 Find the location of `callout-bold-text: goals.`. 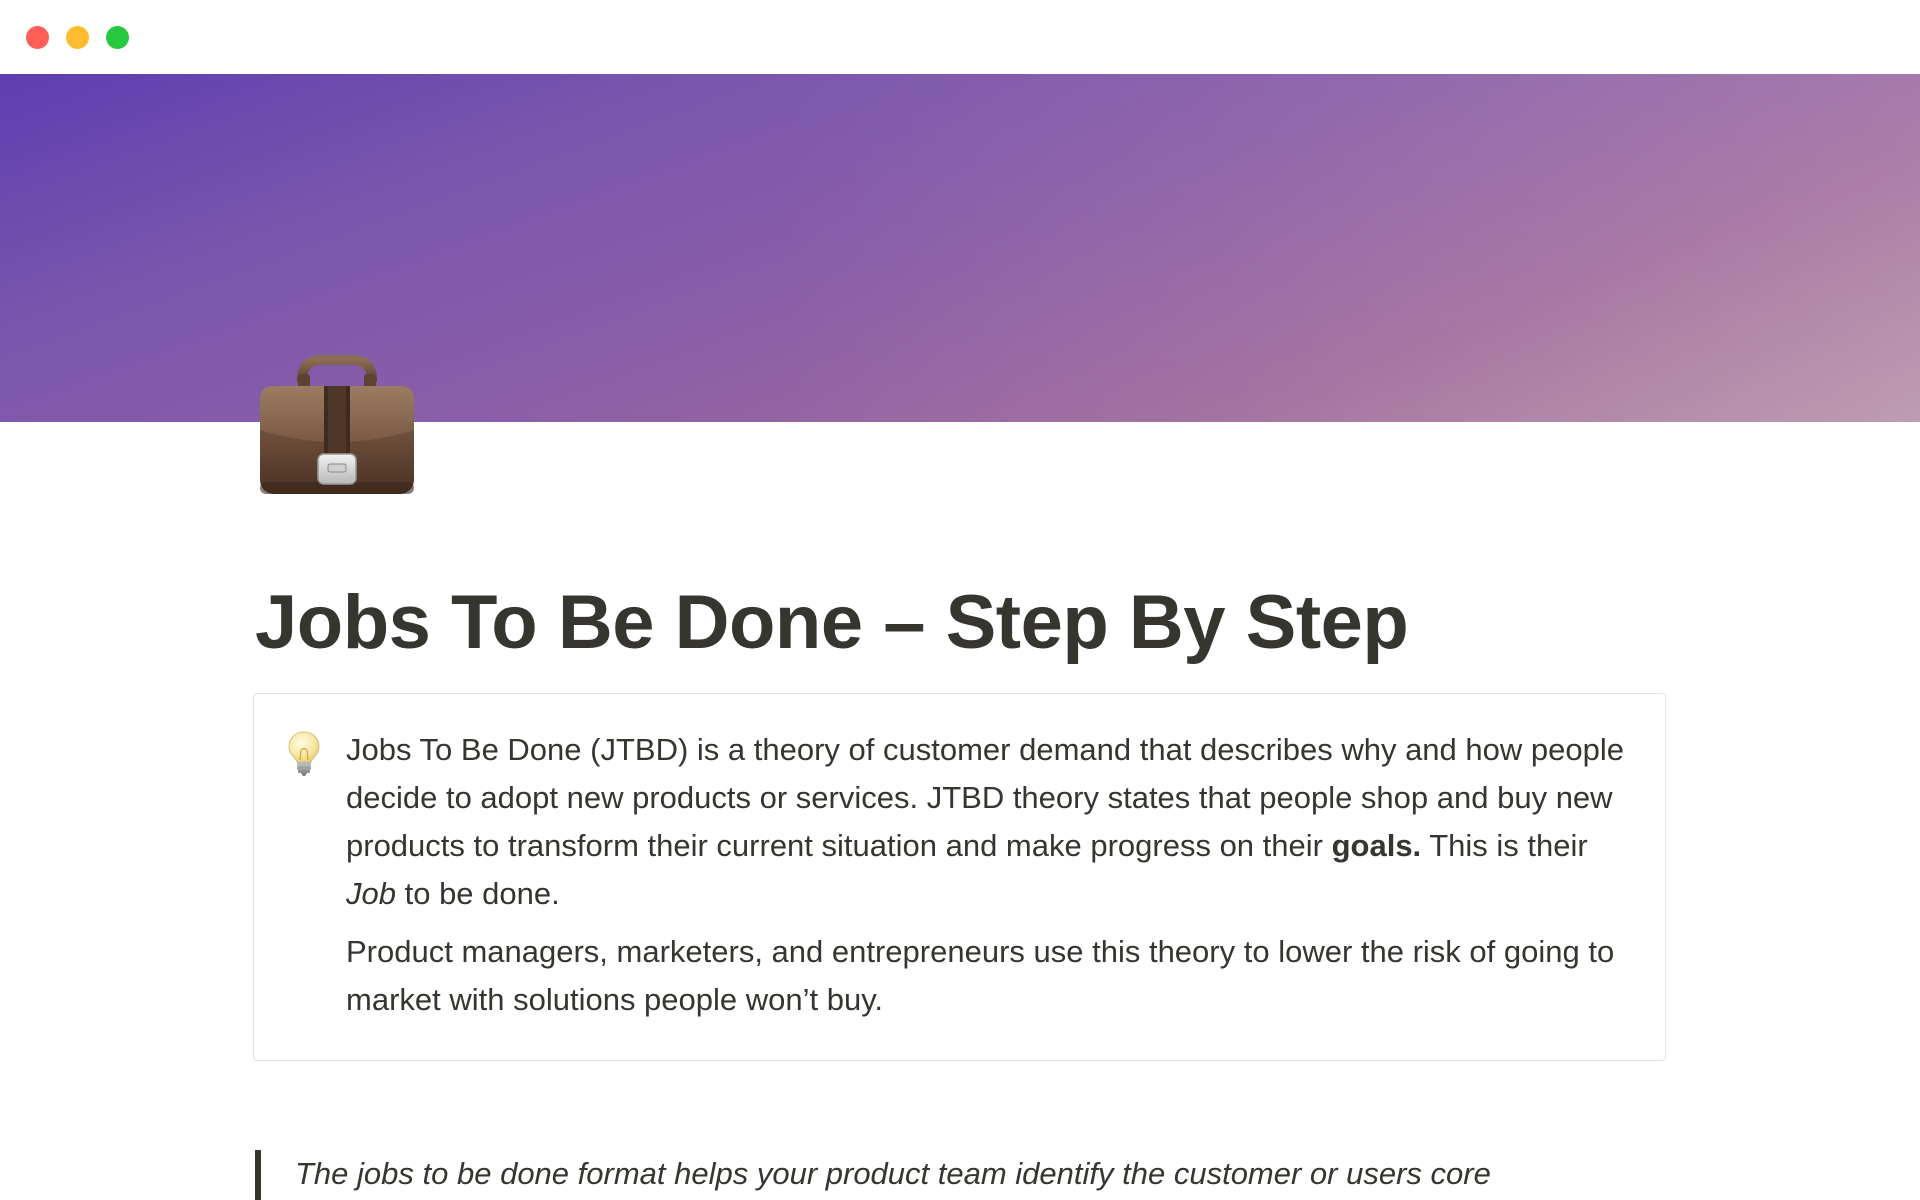

callout-bold-text: goals. is located at coordinates (1376, 845).